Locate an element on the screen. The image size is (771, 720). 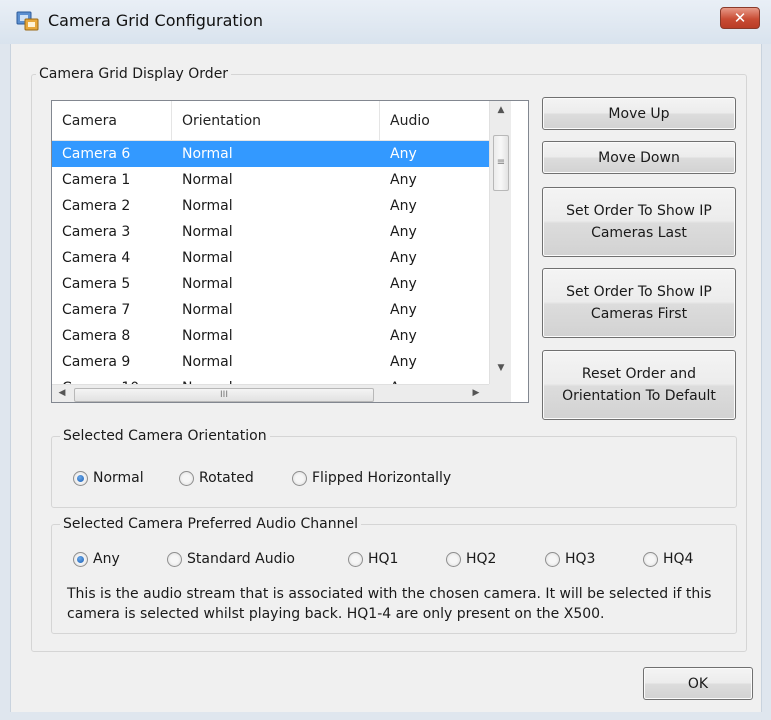
table-row: Camera 4 Normal Any is located at coordinates (270, 258).